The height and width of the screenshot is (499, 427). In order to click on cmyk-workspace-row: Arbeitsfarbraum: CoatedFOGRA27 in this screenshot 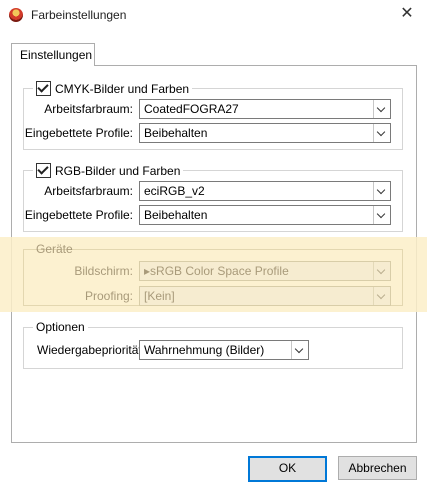, I will do `click(213, 109)`.